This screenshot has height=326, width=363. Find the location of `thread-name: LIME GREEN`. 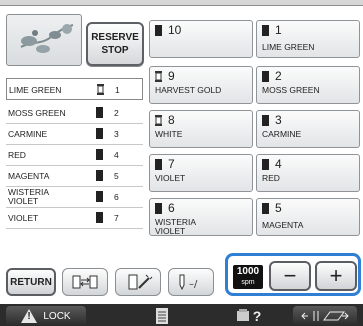

thread-name: LIME GREEN is located at coordinates (35, 89).